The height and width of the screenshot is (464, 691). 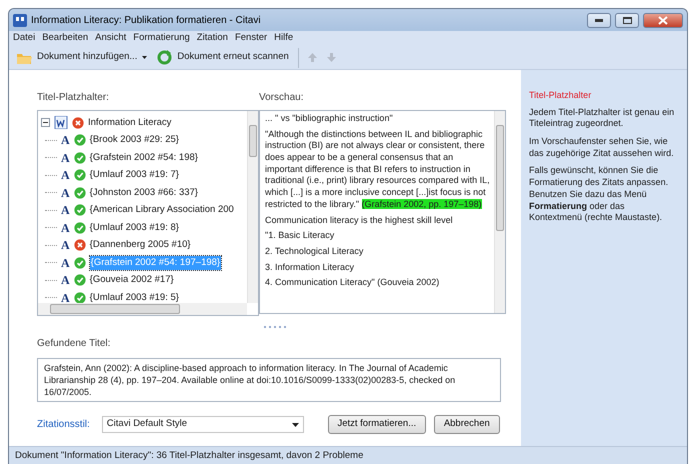 I want to click on window-title: Information Literacy: Publikation formatieren - Citavi, so click(x=146, y=21).